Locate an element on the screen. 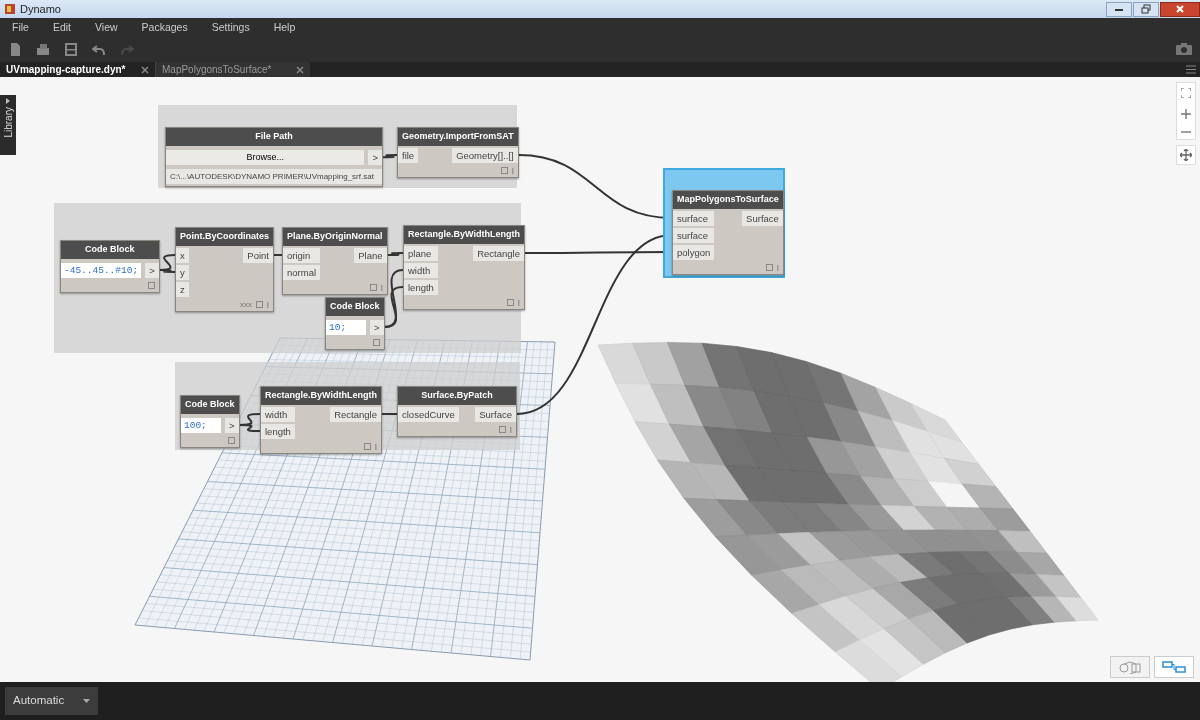 This screenshot has width=1200, height=720. minimize-icon is located at coordinates (1119, 9).